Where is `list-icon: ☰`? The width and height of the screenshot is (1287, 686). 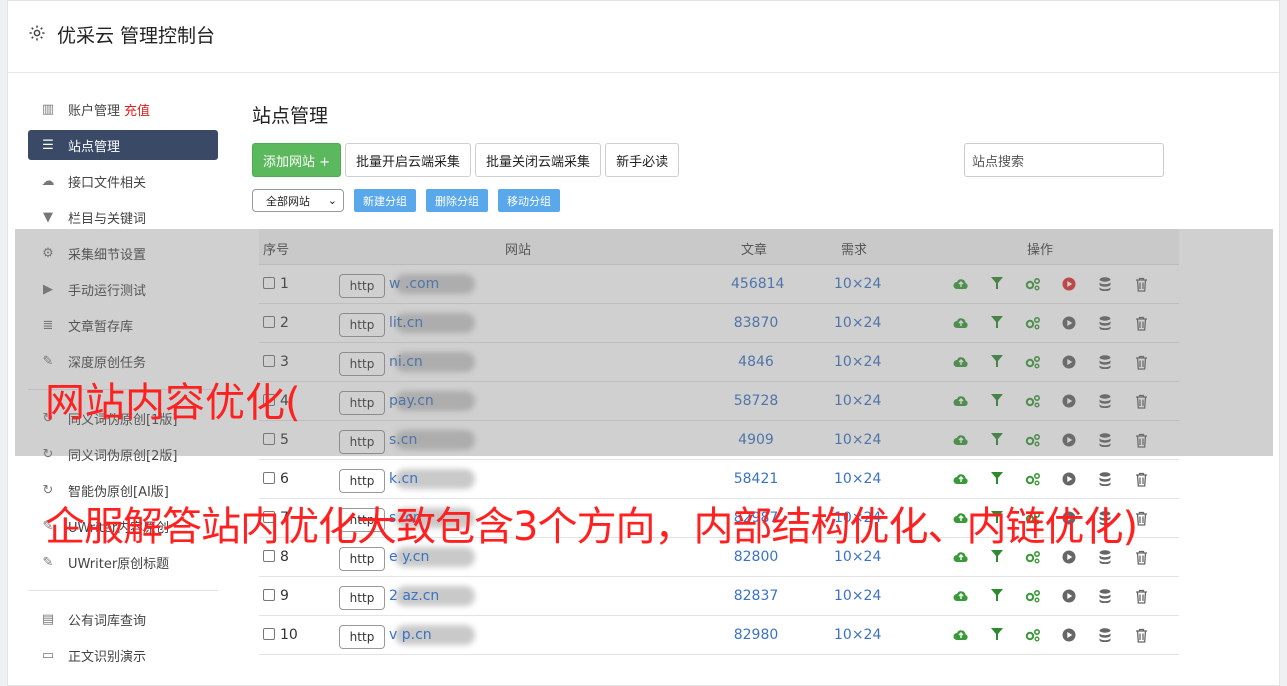
list-icon: ☰ is located at coordinates (48, 145).